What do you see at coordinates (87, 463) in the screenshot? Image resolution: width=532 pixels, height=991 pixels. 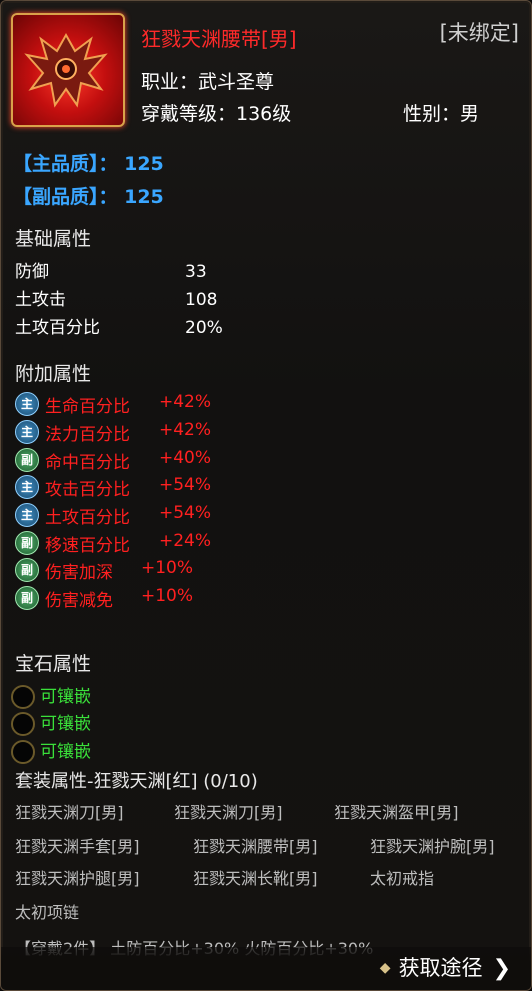 I see `extra-attr-name: 命中百分比` at bounding box center [87, 463].